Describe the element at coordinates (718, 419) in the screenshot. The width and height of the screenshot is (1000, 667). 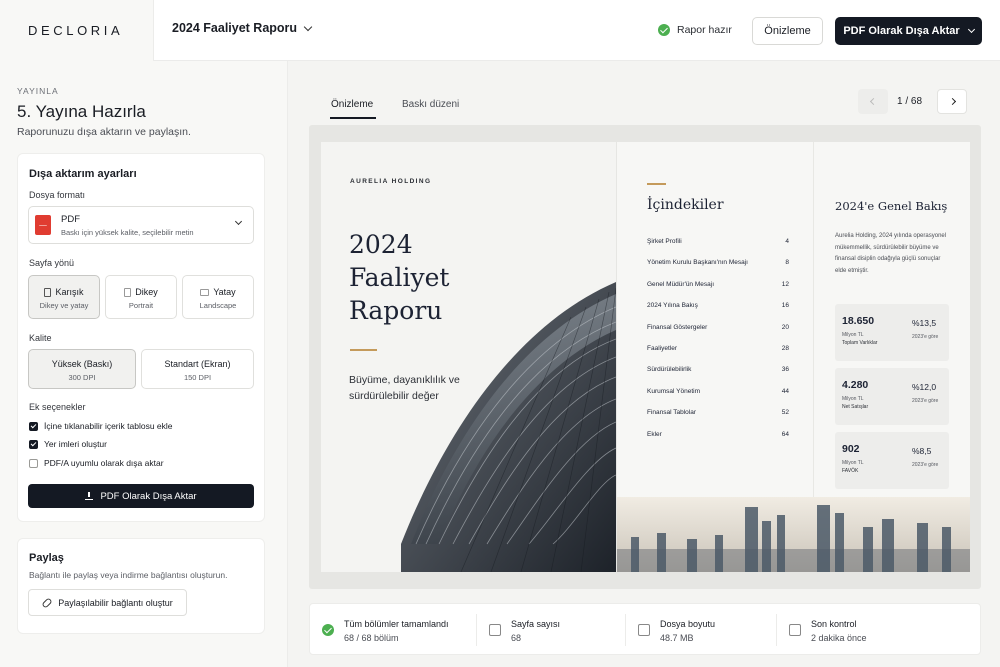
I see `toc-item: Finansal Tablolar 52` at that location.